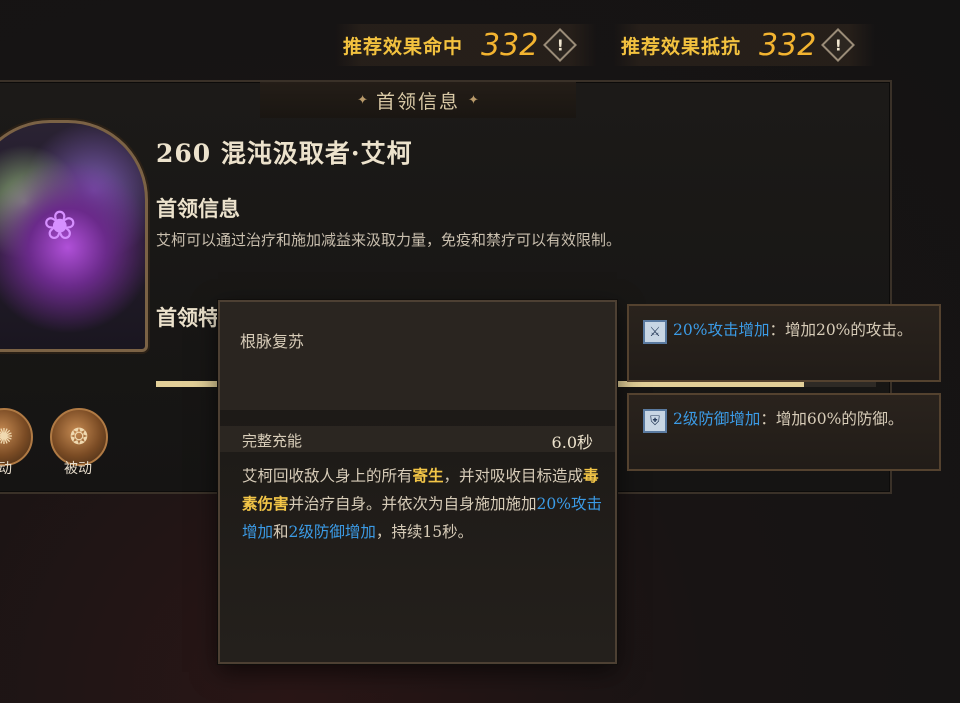 This screenshot has width=960, height=703. What do you see at coordinates (428, 475) in the screenshot?
I see `keyword-parasite: 寄生` at bounding box center [428, 475].